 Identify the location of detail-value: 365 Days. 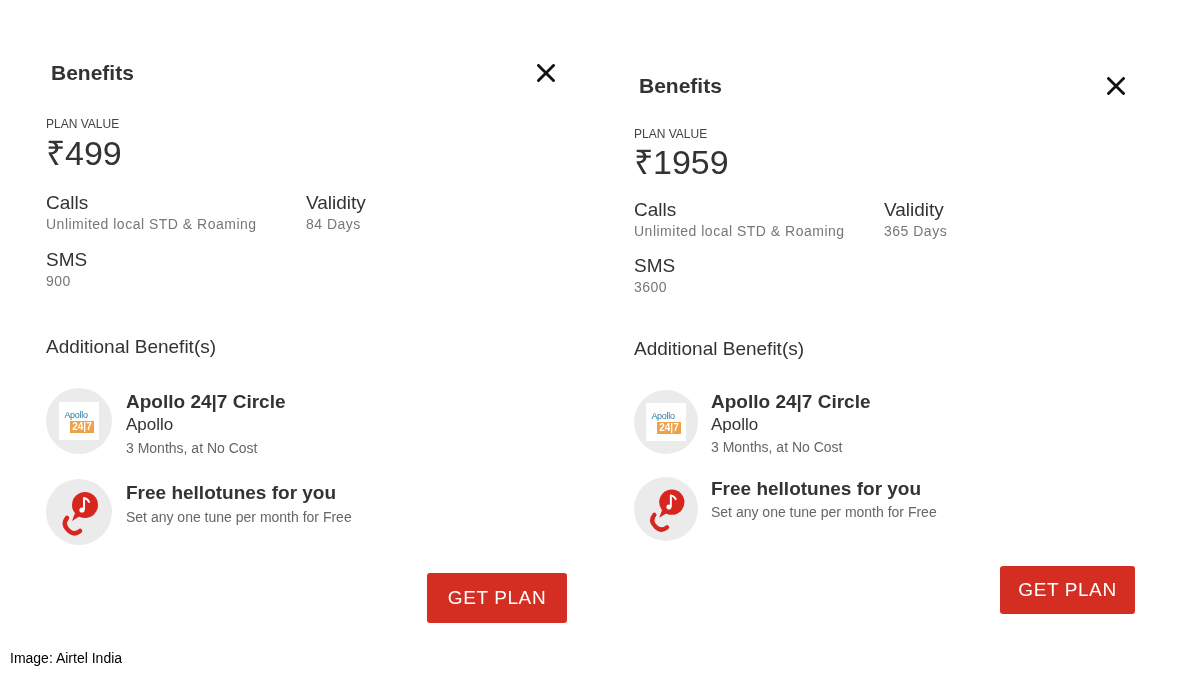
(916, 231).